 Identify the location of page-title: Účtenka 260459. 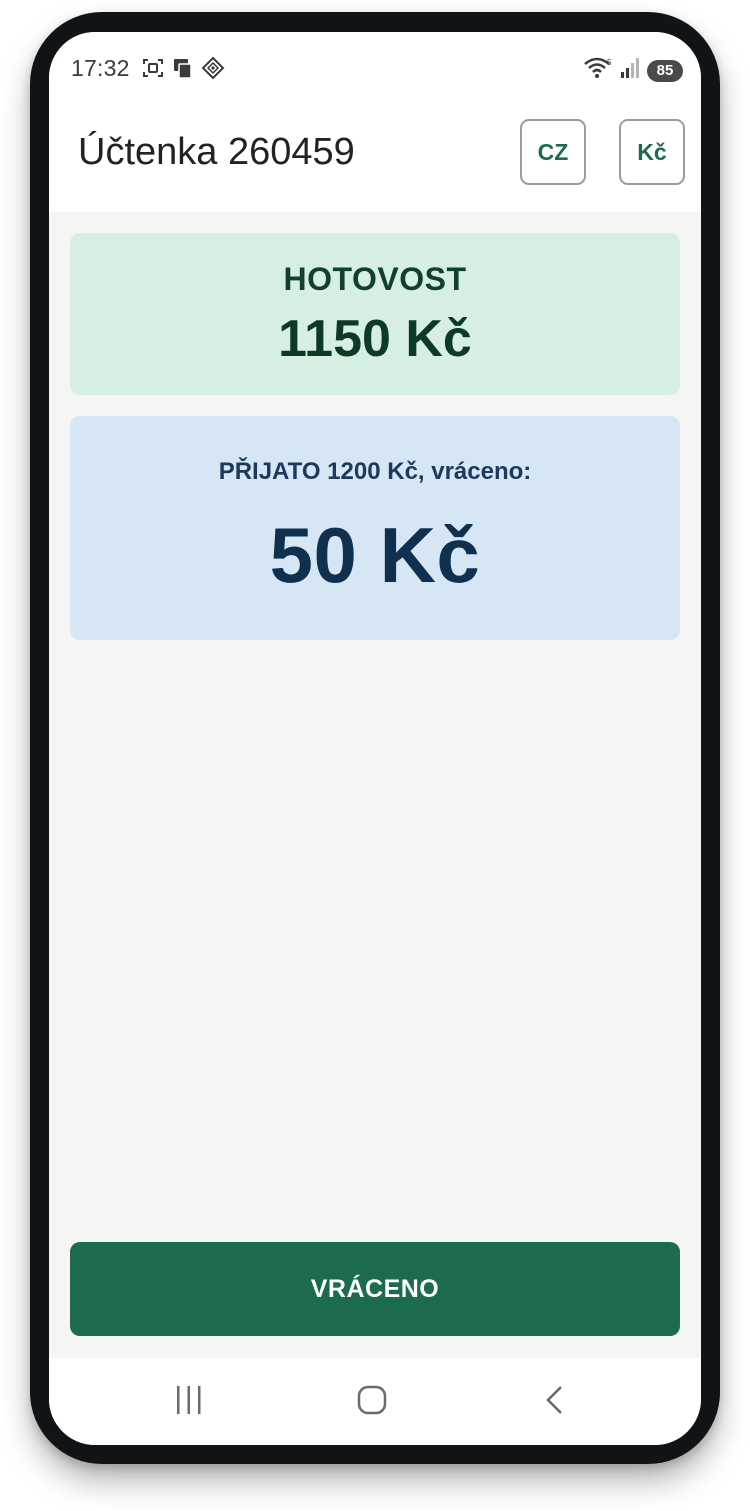
(216, 152).